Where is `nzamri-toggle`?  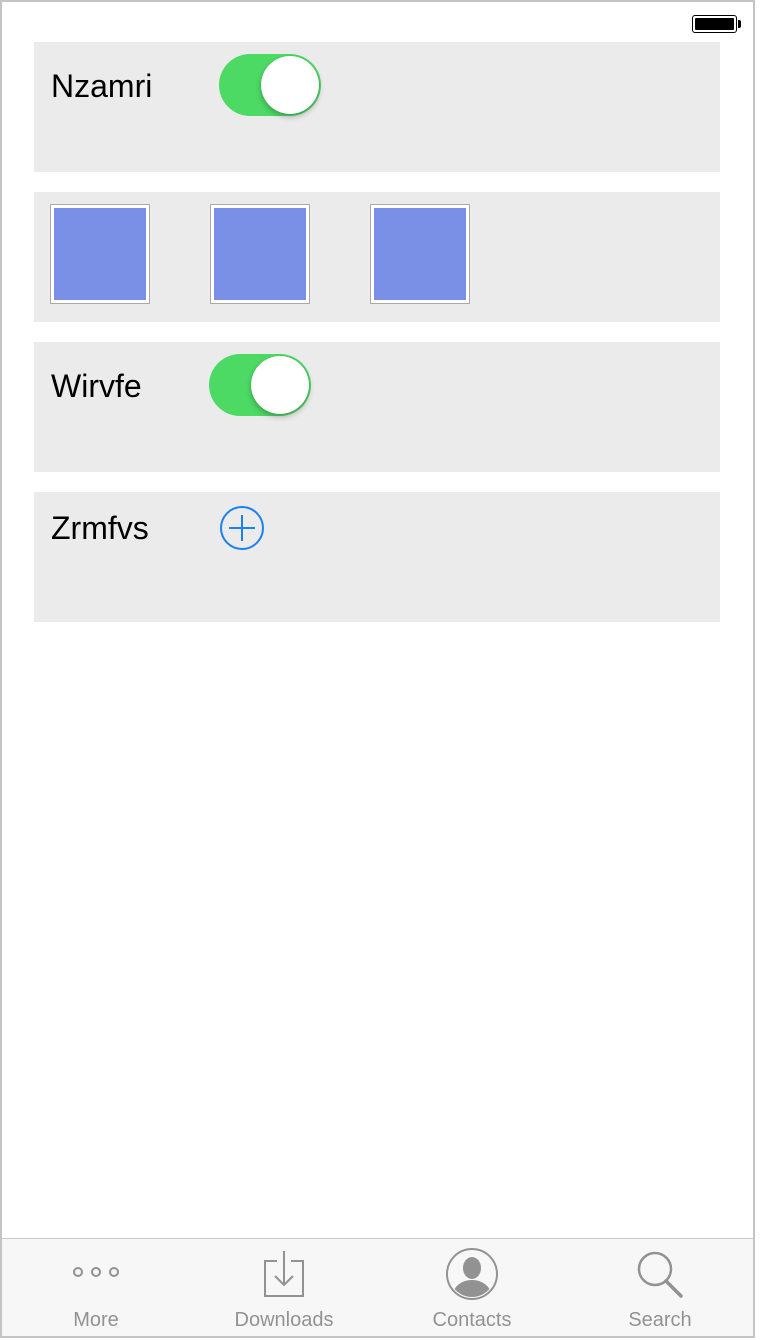
nzamri-toggle is located at coordinates (270, 85).